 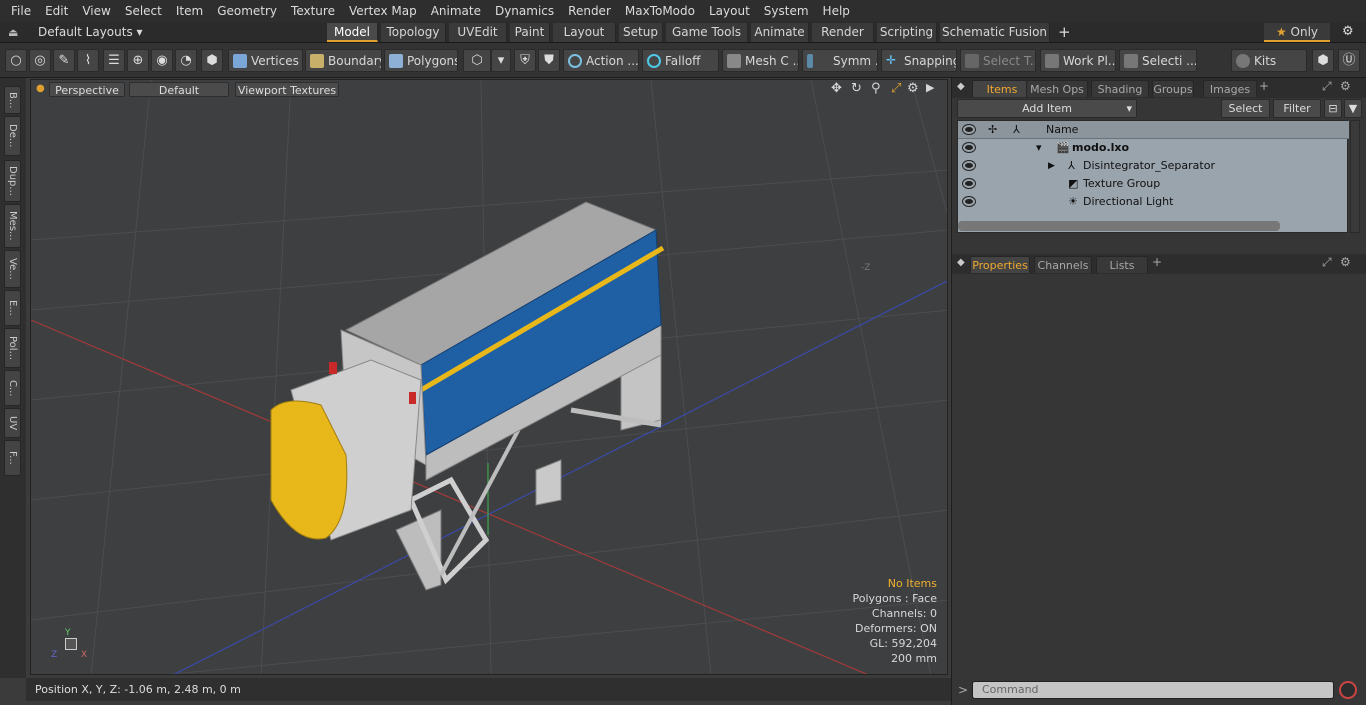 What do you see at coordinates (584, 32) in the screenshot?
I see `tab-layout: Layout` at bounding box center [584, 32].